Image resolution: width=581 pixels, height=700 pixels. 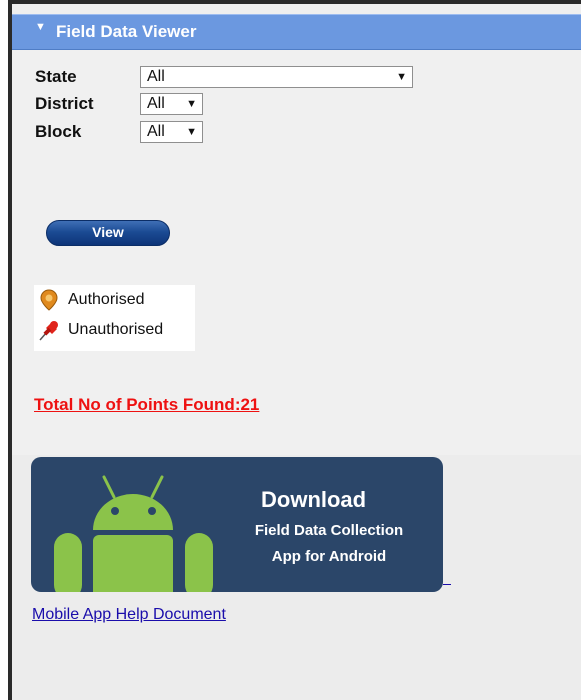 What do you see at coordinates (156, 131) in the screenshot?
I see `block-select-value: All` at bounding box center [156, 131].